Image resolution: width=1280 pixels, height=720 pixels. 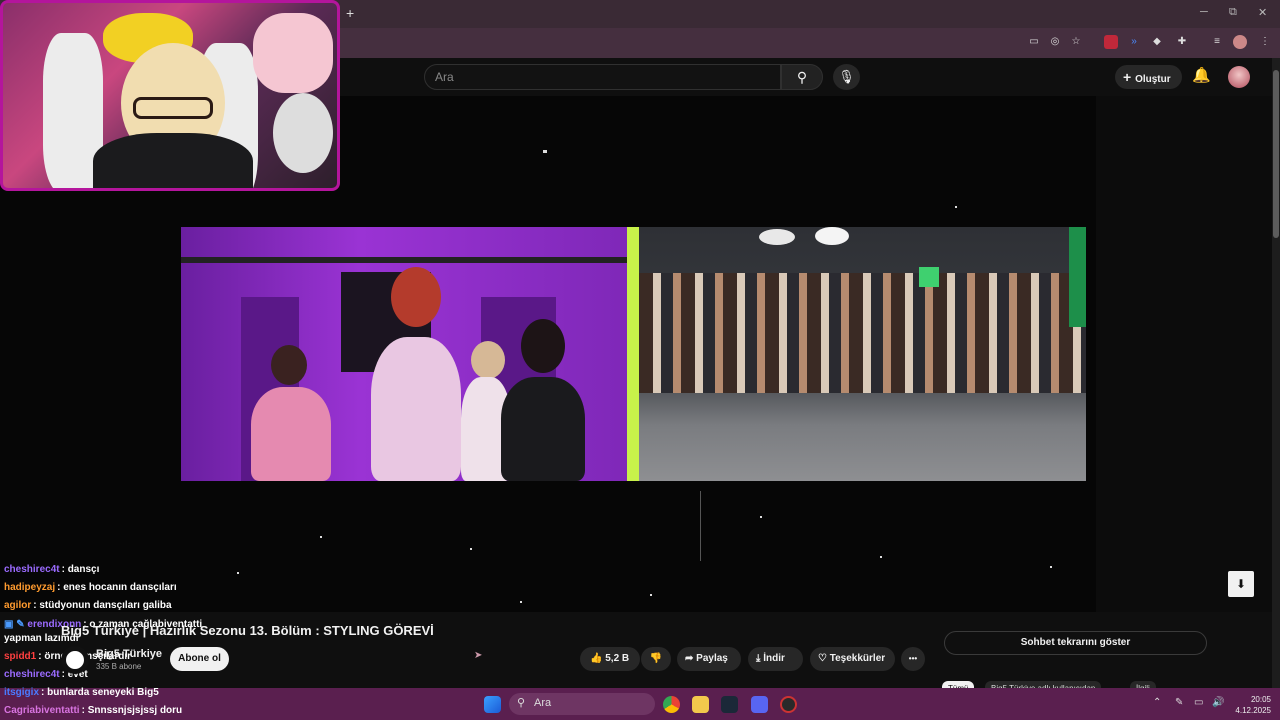 I want to click on thanks-button: ♡ Teşekkürler, so click(x=852, y=659).